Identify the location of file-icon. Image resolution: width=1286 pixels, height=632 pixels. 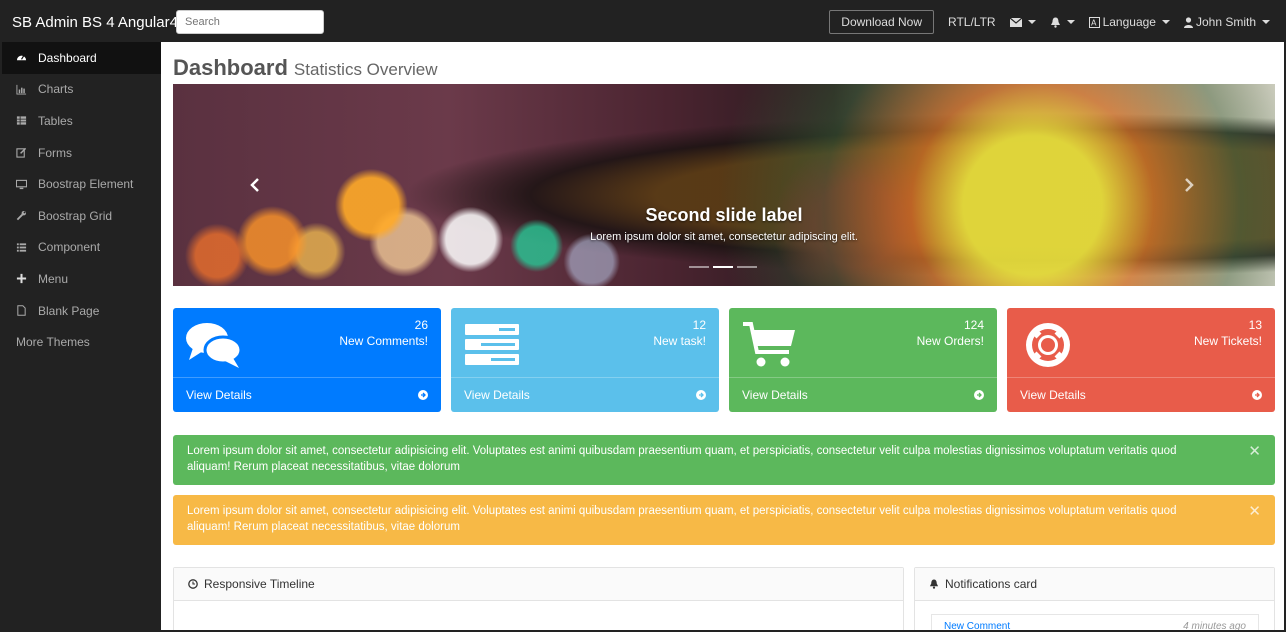
(27, 310).